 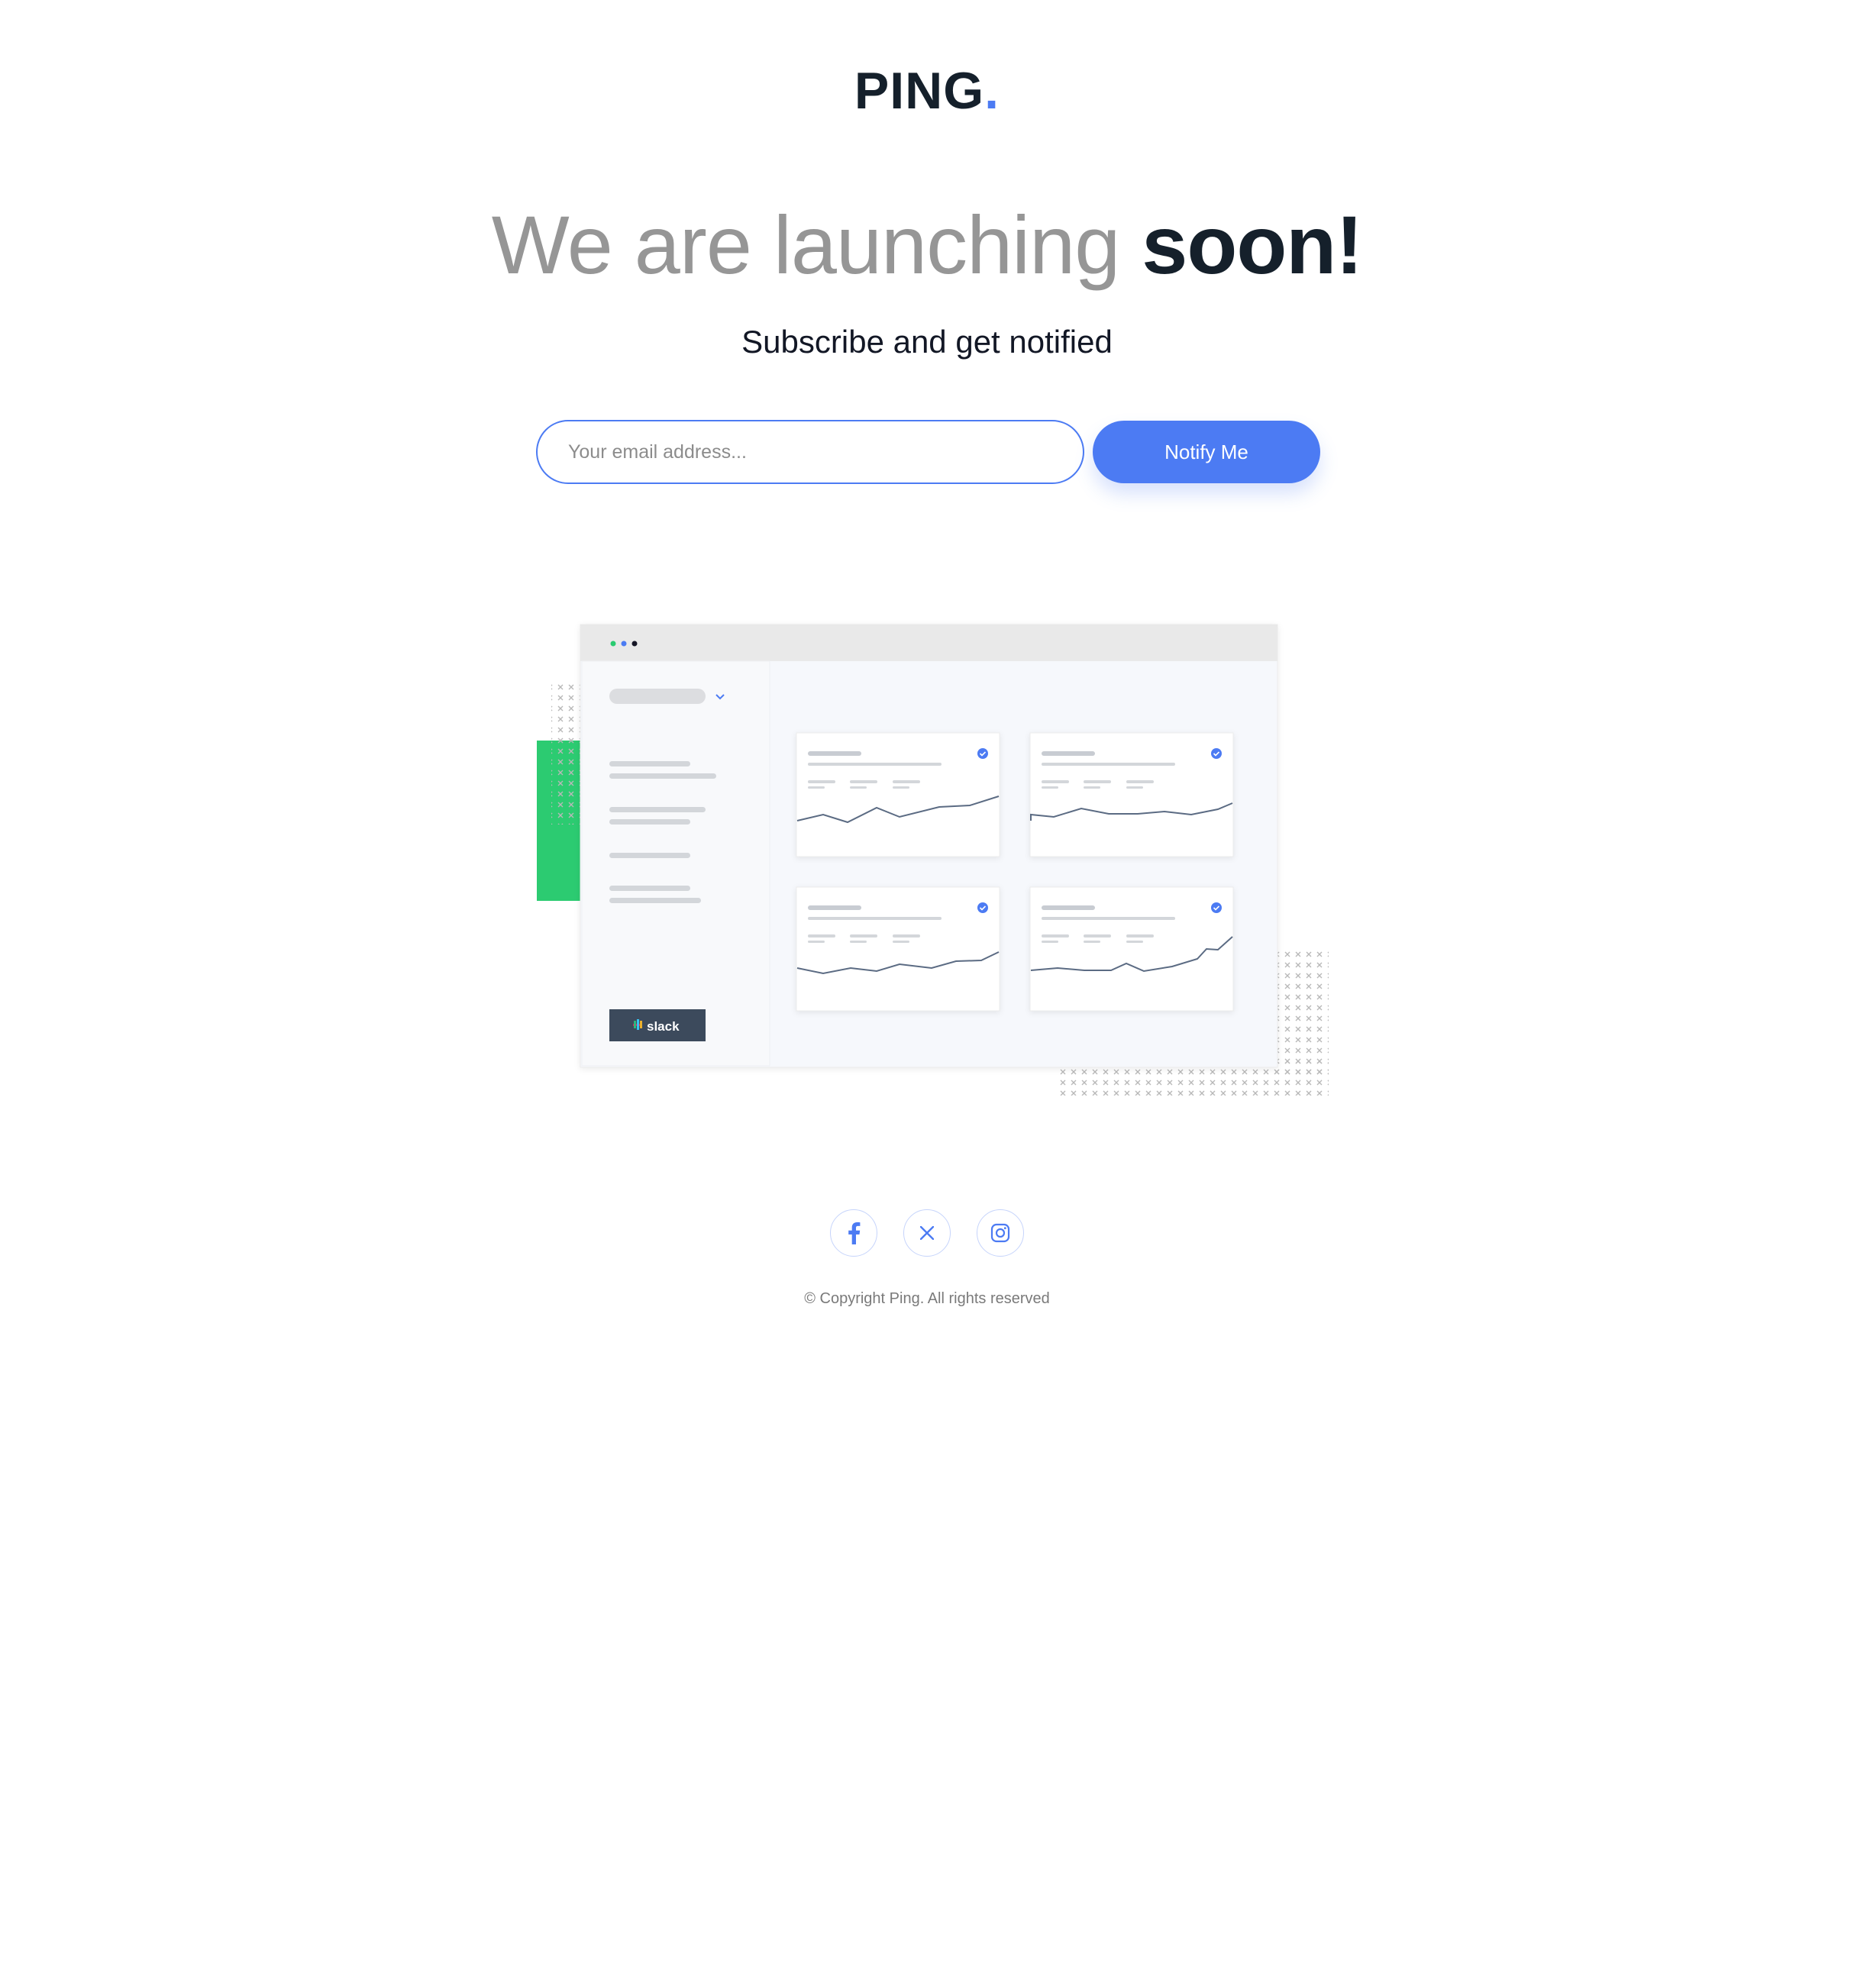 I want to click on window-dot-dark, so click(x=634, y=644).